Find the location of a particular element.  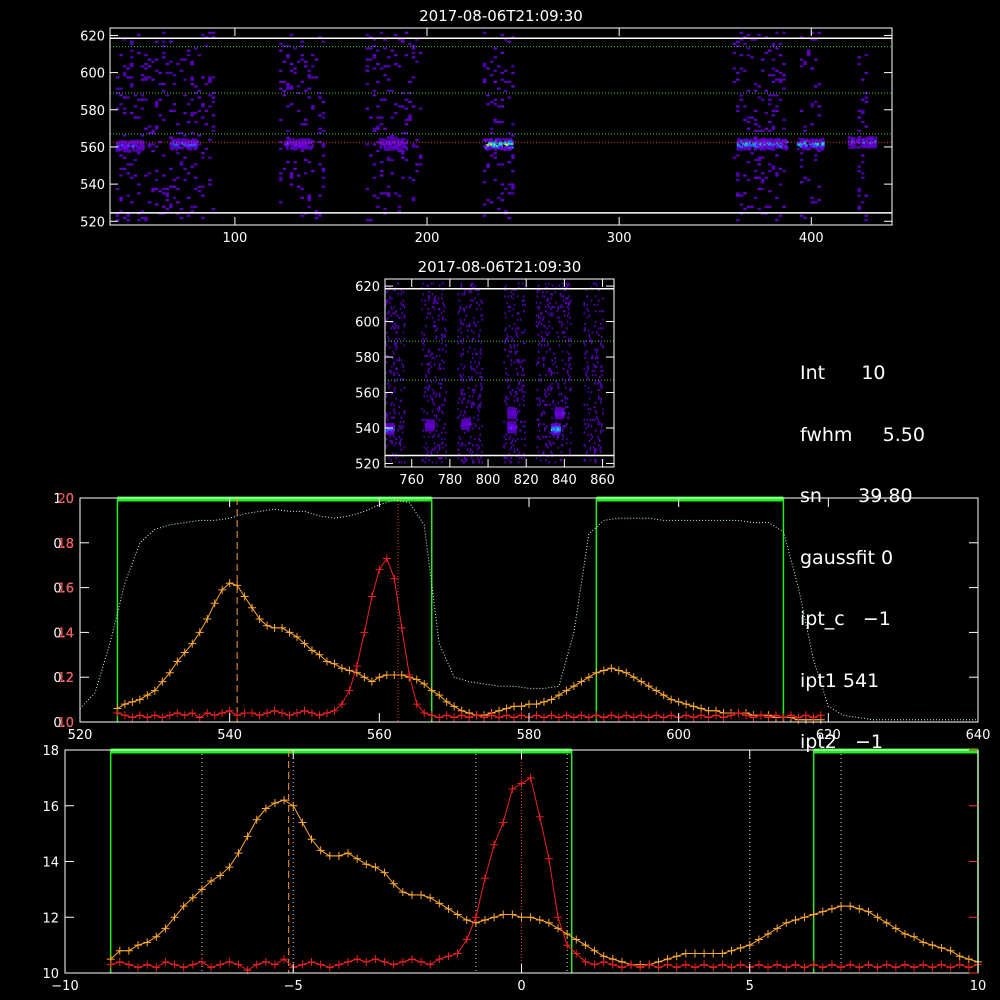

spectrogram-top-title: 2017-08-06T21:09:30 is located at coordinates (501, 16).